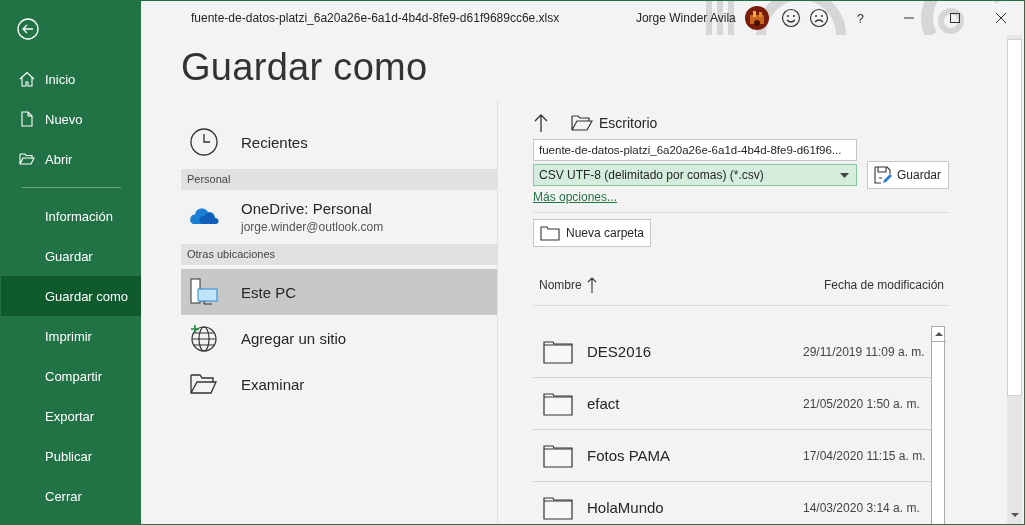 Image resolution: width=1025 pixels, height=525 pixels. What do you see at coordinates (790, 18) in the screenshot?
I see `smile-icon` at bounding box center [790, 18].